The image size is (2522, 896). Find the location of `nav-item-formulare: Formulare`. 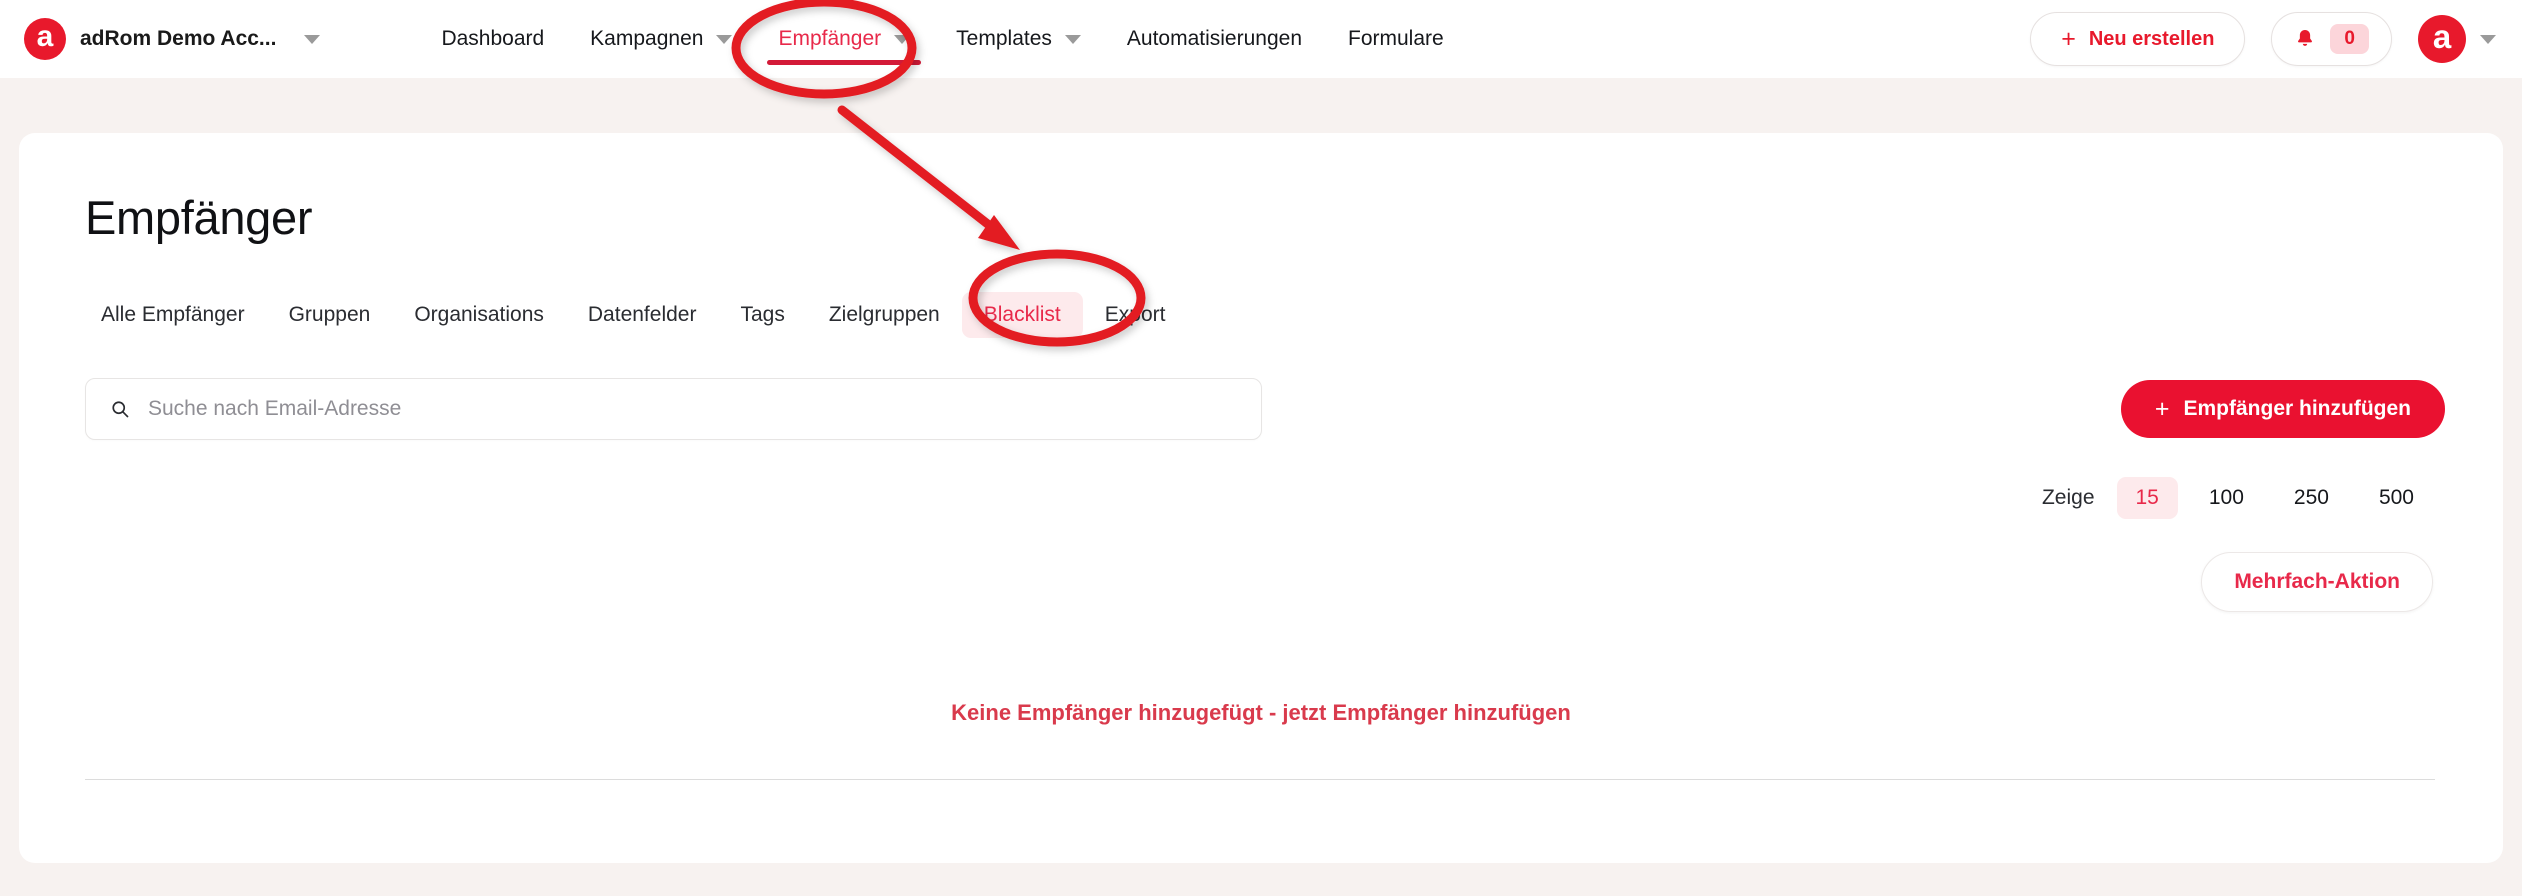

nav-item-formulare: Formulare is located at coordinates (1396, 39).